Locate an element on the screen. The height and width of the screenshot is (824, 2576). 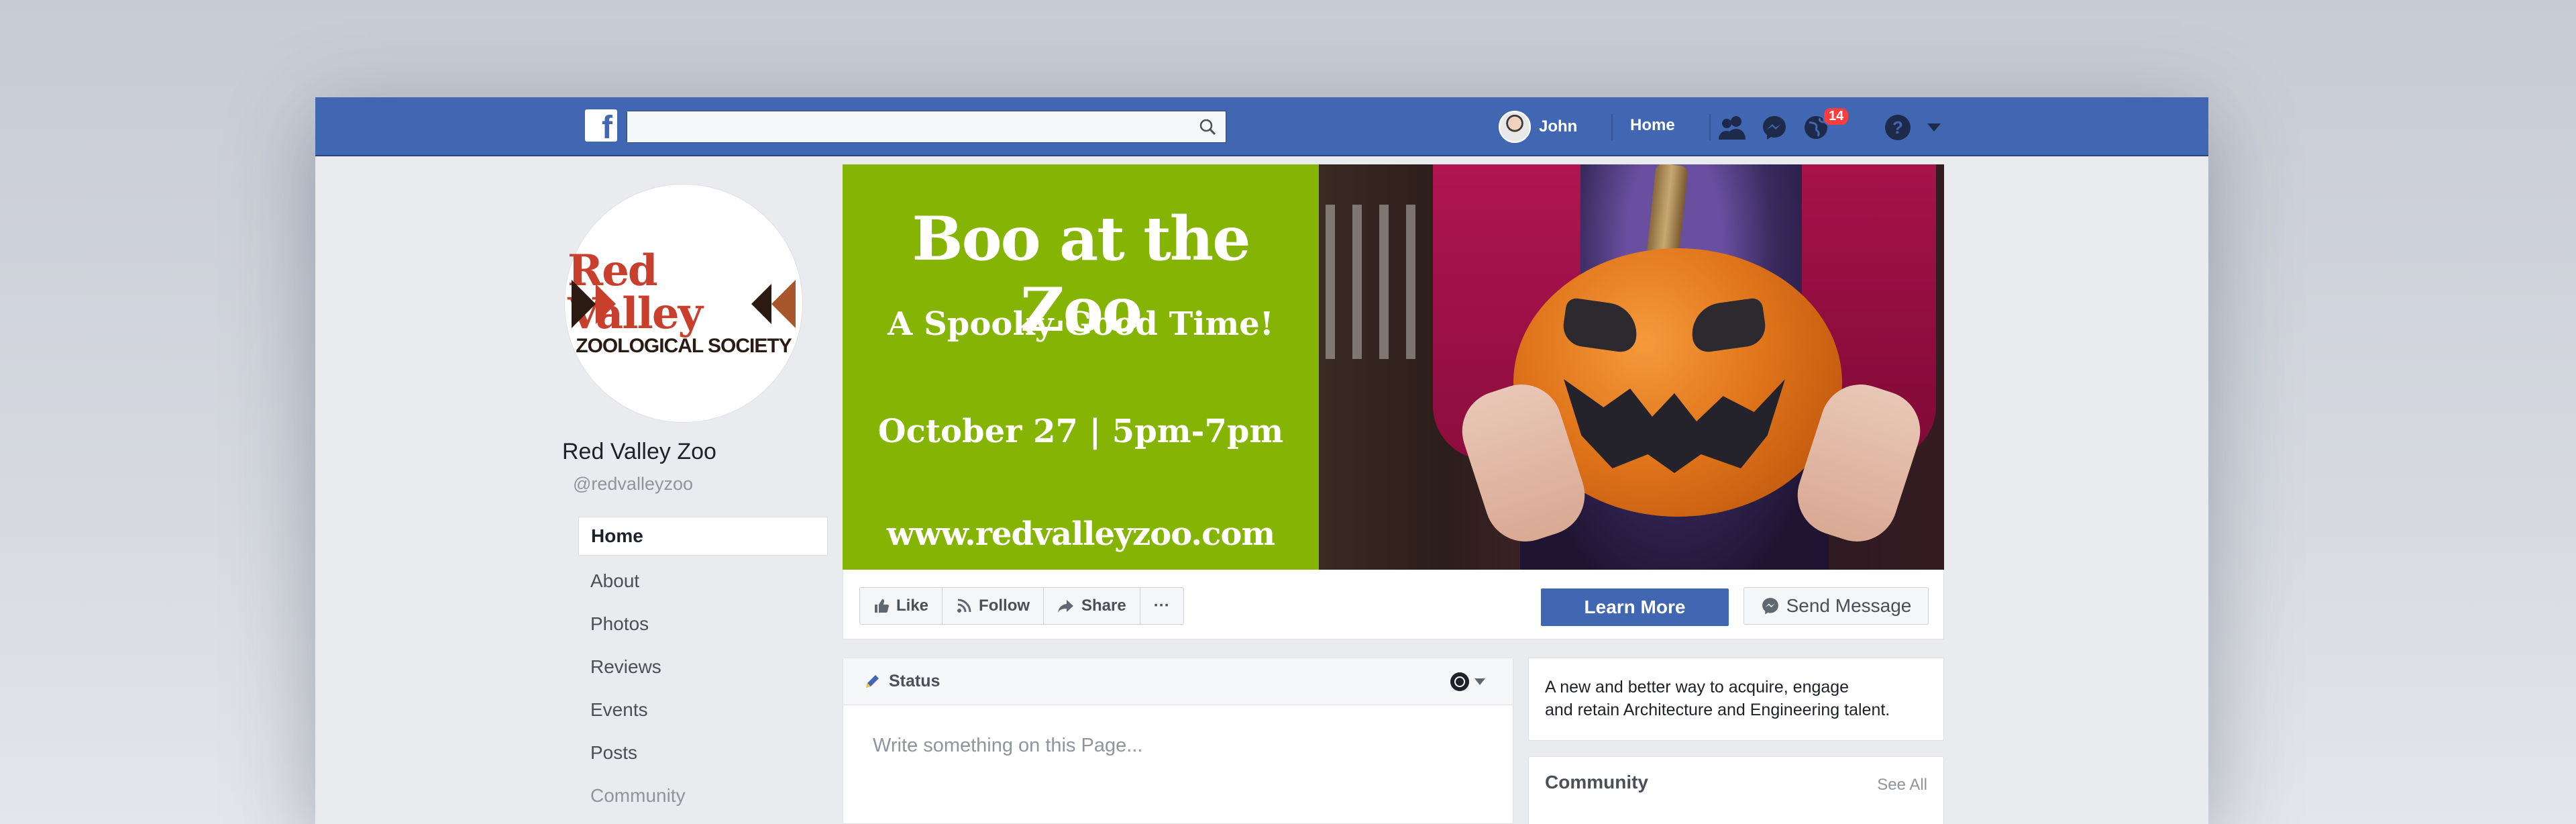
status-tab: Status is located at coordinates (914, 681).